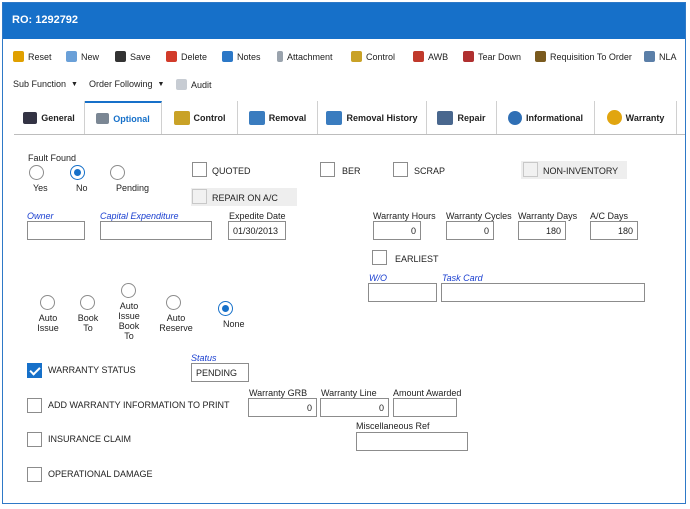 This screenshot has height=509, width=690. I want to click on warranty-grb-input, so click(282, 407).